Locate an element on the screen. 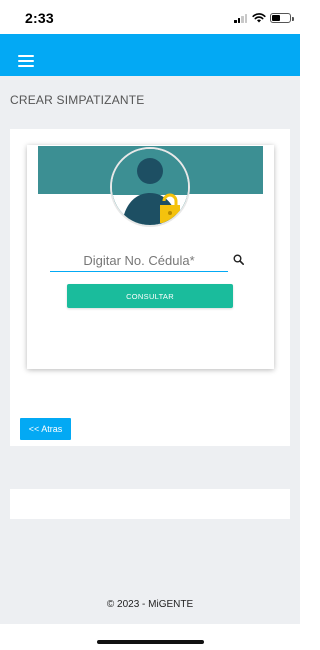 This screenshot has height=650, width=320. user-lock-icon is located at coordinates (150, 187).